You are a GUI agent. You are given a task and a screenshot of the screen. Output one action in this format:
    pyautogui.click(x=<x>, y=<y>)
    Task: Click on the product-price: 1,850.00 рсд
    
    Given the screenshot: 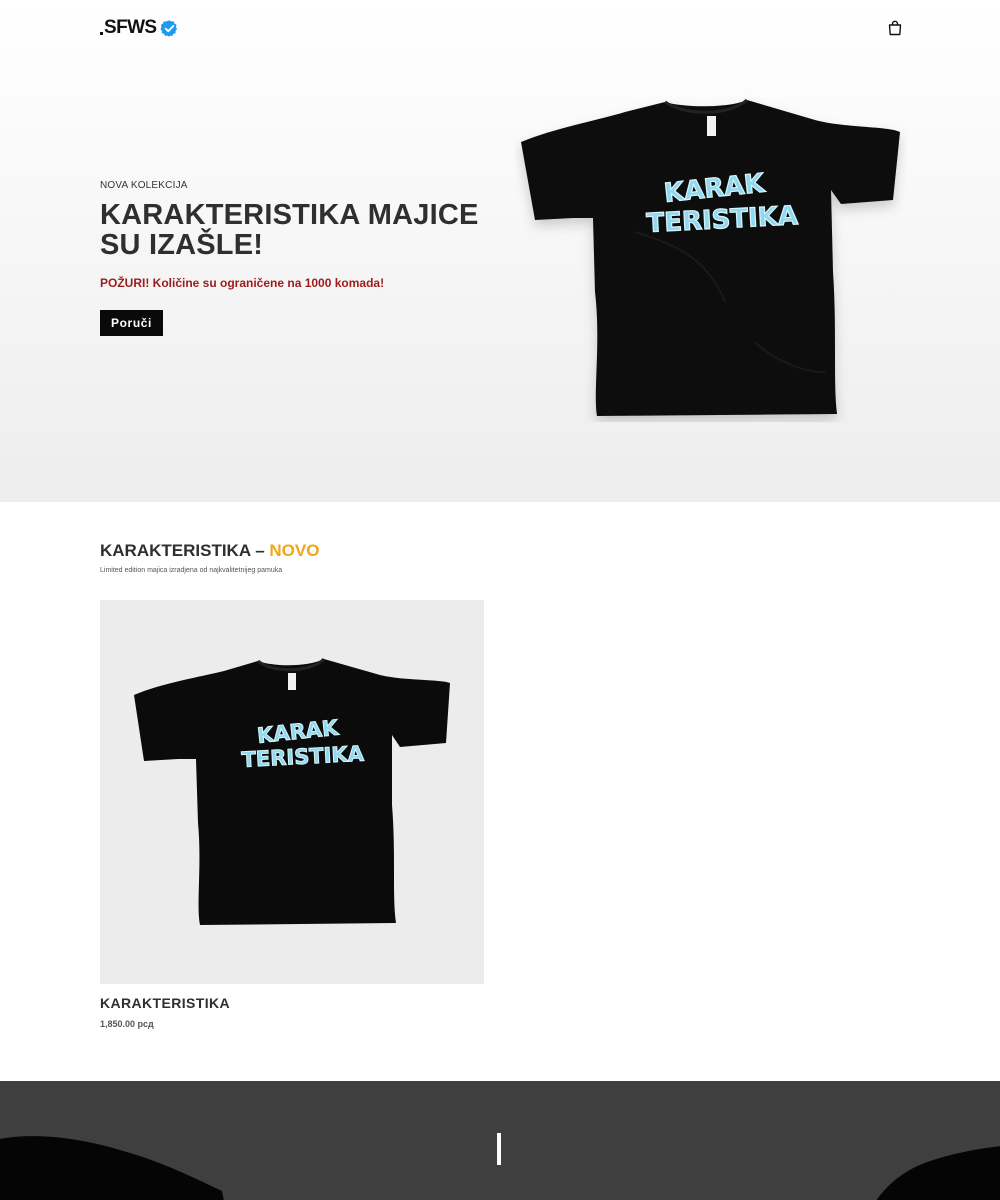 What is the action you would take?
    pyautogui.click(x=127, y=1024)
    